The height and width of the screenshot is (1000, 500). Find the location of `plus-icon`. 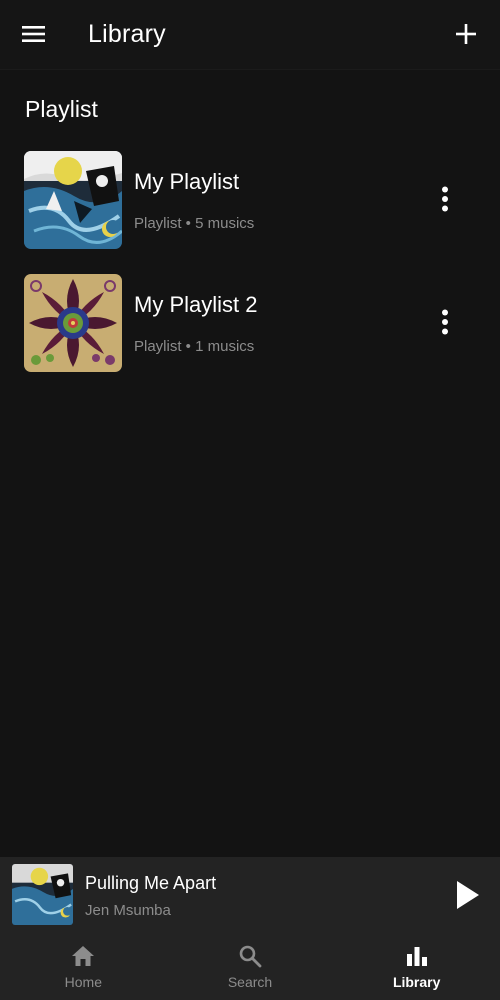

plus-icon is located at coordinates (466, 34).